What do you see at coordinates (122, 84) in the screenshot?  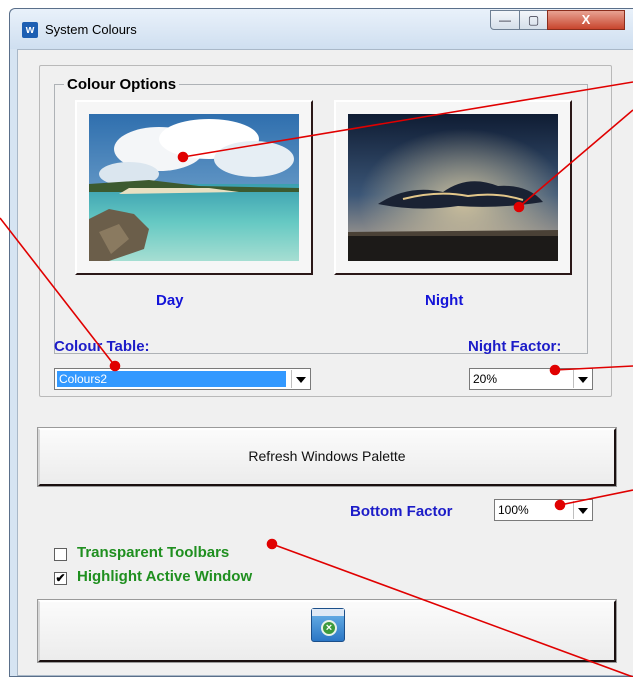 I see `colour-options-legend: Colour Options` at bounding box center [122, 84].